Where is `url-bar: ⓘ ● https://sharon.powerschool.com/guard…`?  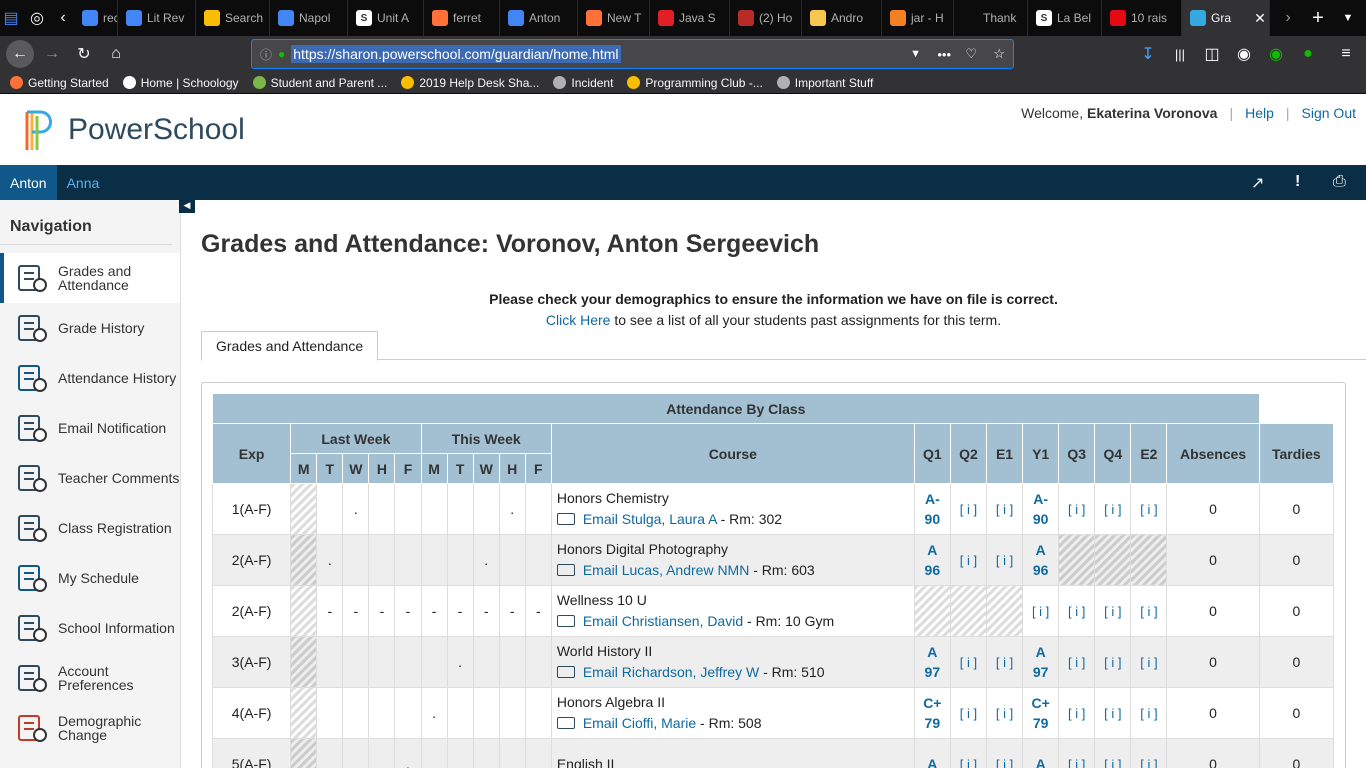 url-bar: ⓘ ● https://sharon.powerschool.com/guard… is located at coordinates (632, 54).